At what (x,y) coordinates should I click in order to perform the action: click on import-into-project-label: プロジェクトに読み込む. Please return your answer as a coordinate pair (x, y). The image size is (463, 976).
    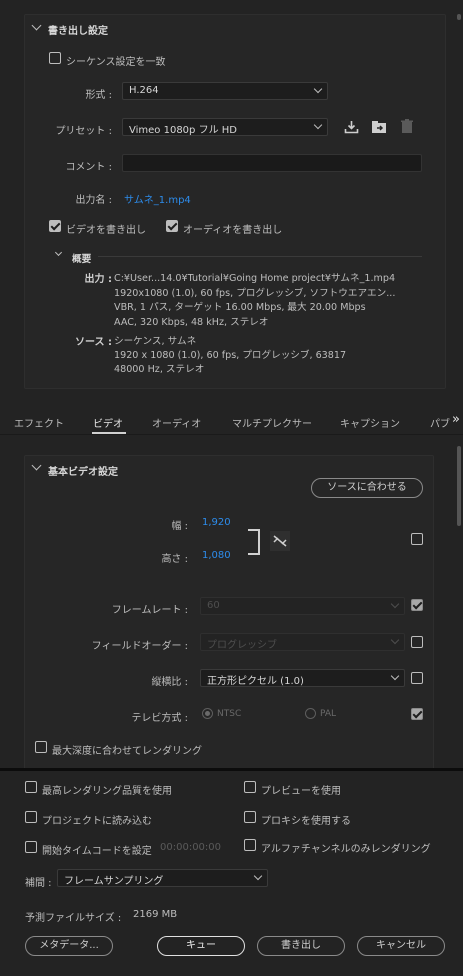
    Looking at the image, I should click on (97, 821).